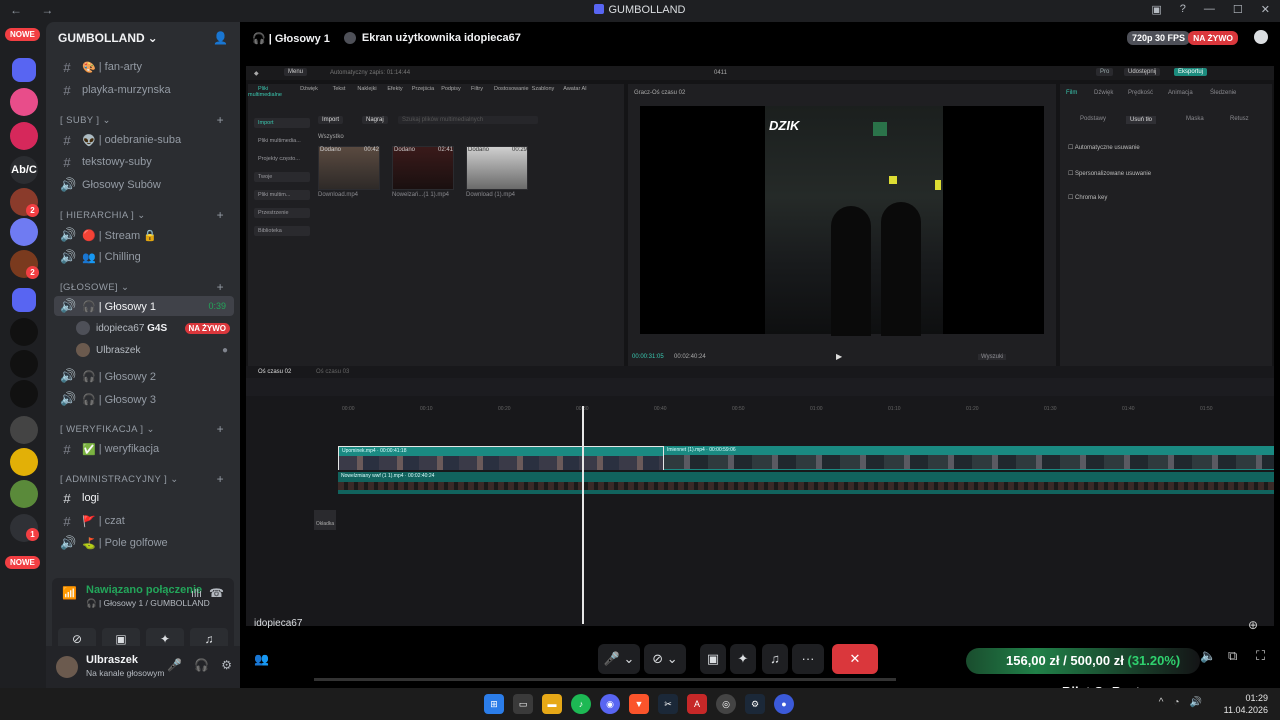 The image size is (1280, 720). What do you see at coordinates (1140, 93) in the screenshot?
I see `tab-speed: Prędkość` at bounding box center [1140, 93].